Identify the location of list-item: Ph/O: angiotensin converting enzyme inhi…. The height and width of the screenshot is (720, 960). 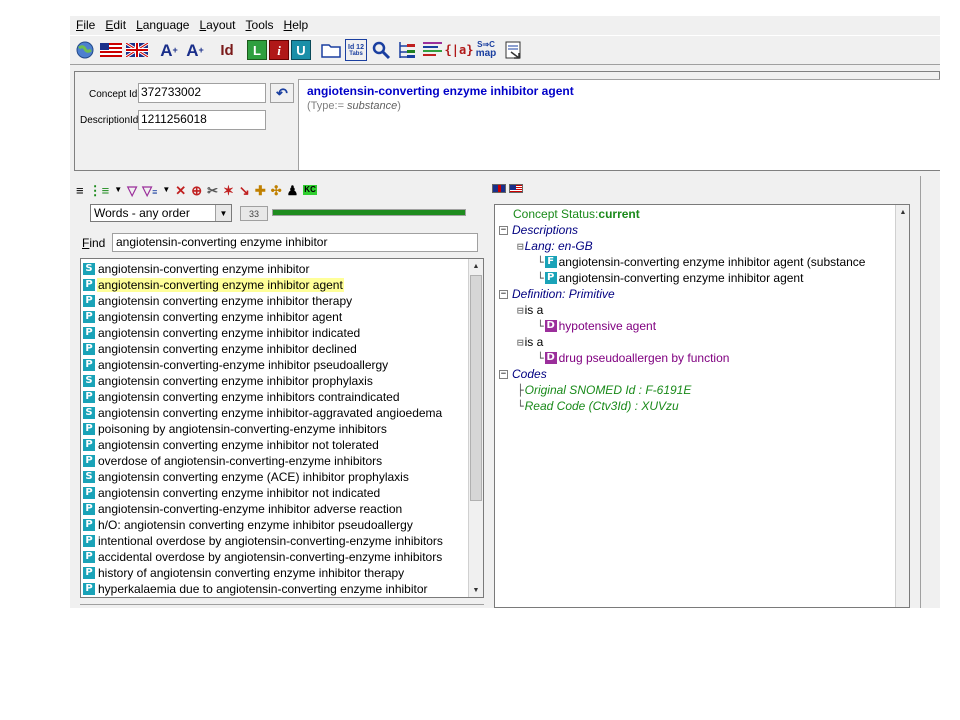
(275, 525).